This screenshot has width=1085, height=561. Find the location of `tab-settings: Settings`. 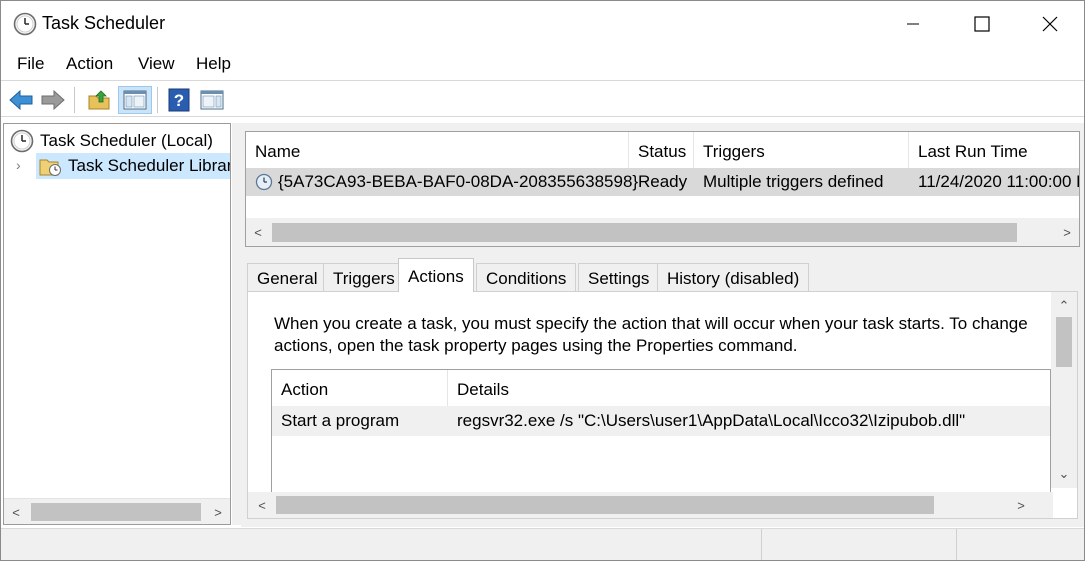

tab-settings: Settings is located at coordinates (619, 277).